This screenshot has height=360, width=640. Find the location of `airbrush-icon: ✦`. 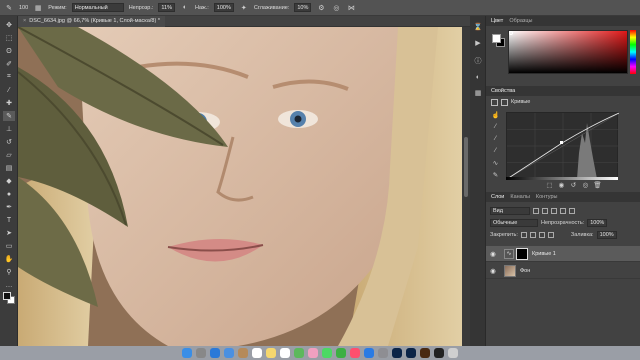

airbrush-icon: ✦ is located at coordinates (244, 8).